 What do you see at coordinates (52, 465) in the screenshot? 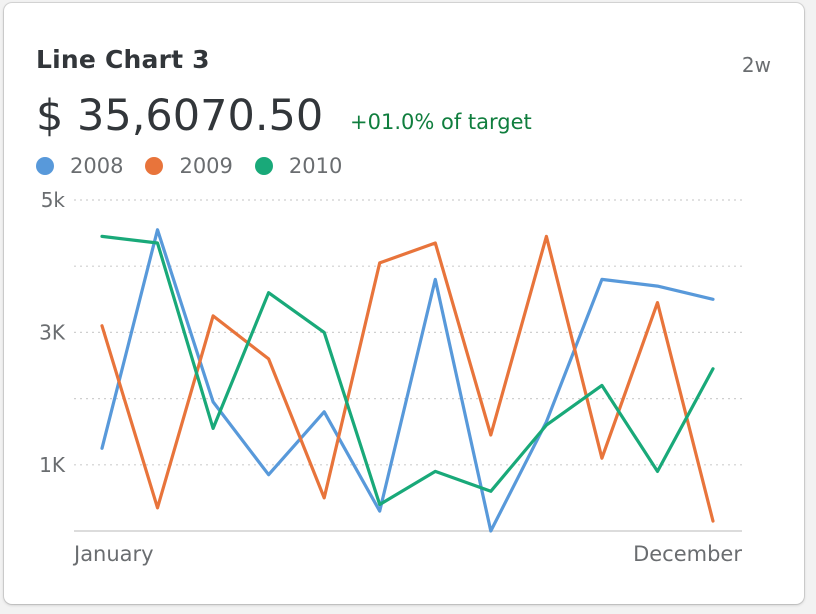
I see `y-tick-label: 1K` at bounding box center [52, 465].